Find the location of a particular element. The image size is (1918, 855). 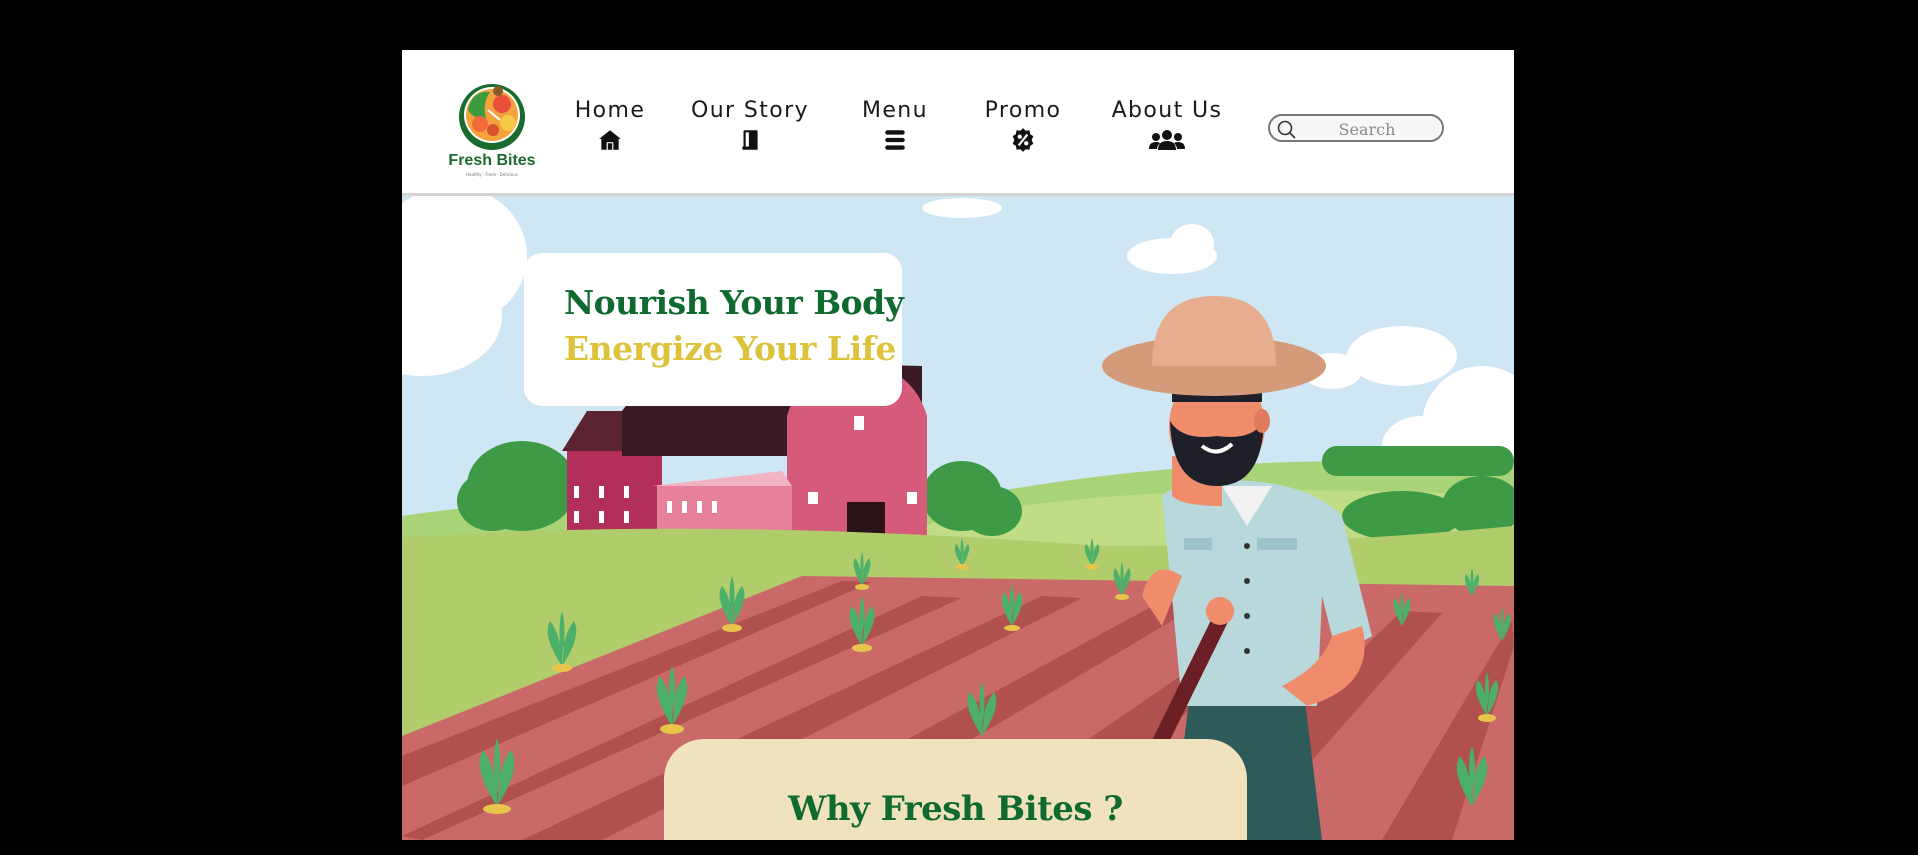

hero-headline-primary: Nourish Your Body is located at coordinates (734, 302).